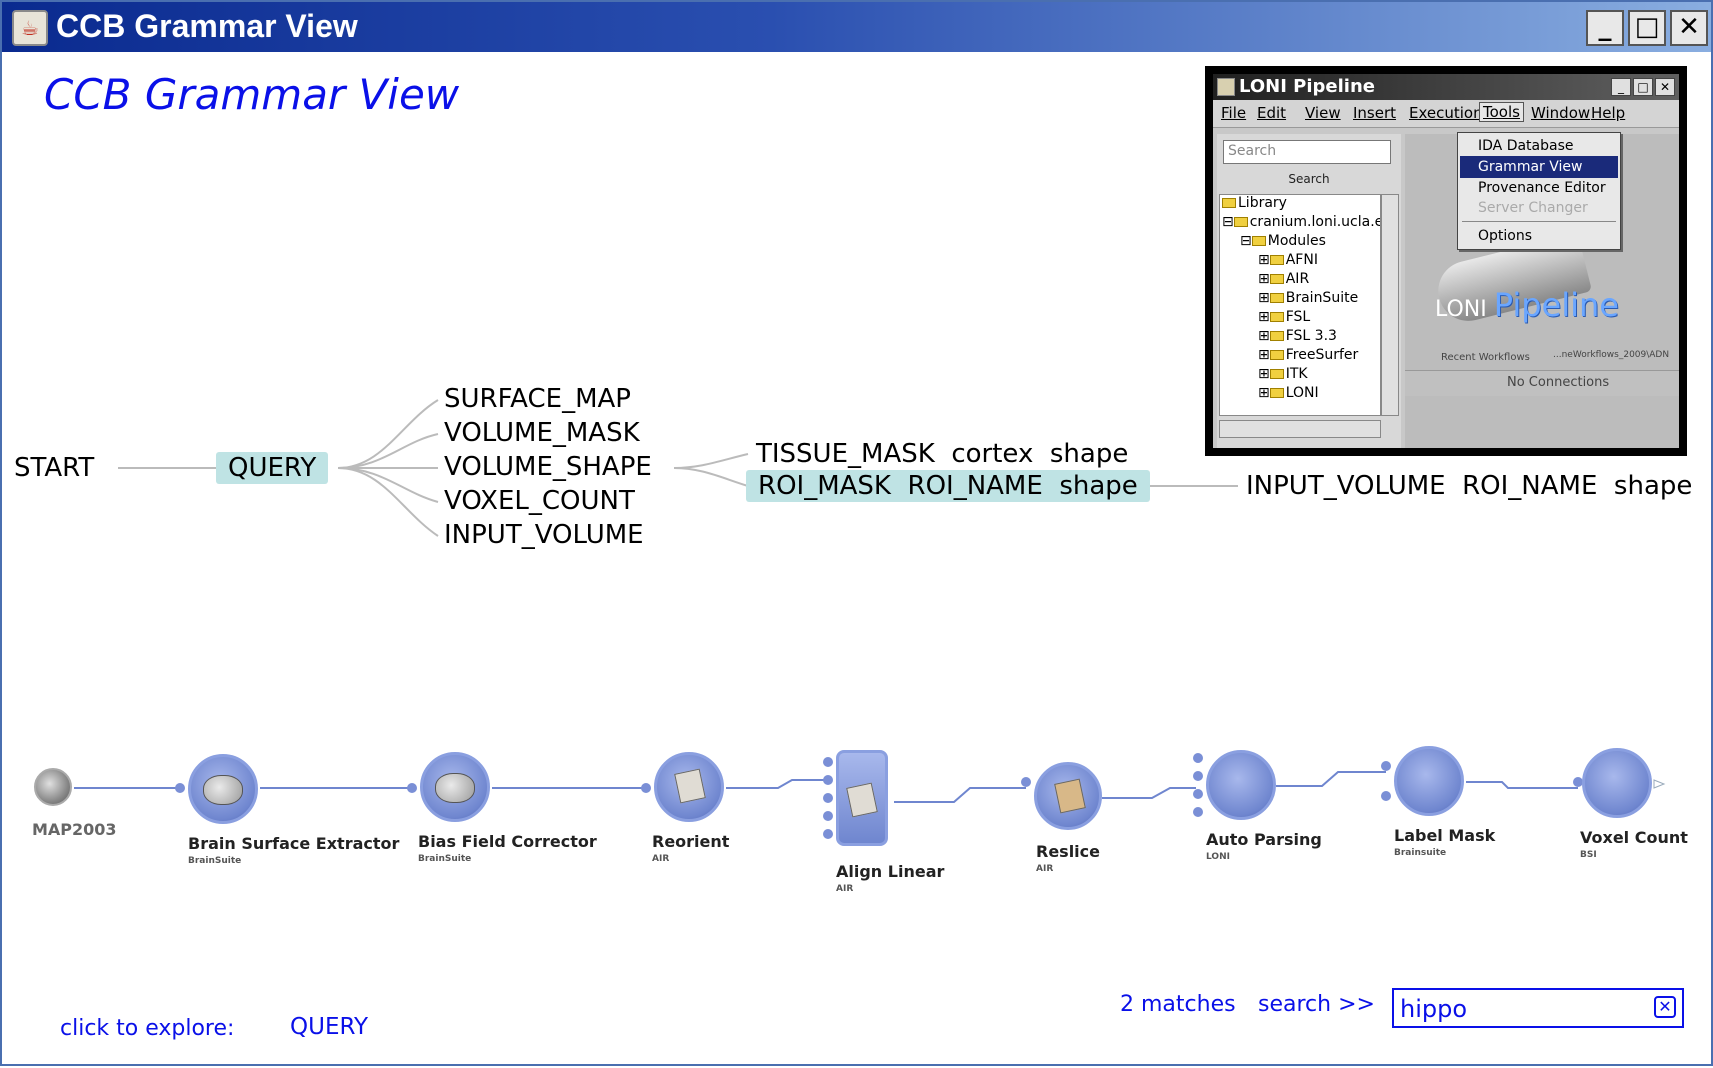 This screenshot has height=1068, width=1713. Describe the element at coordinates (329, 1027) in the screenshot. I see `explore-target: QUERY` at that location.